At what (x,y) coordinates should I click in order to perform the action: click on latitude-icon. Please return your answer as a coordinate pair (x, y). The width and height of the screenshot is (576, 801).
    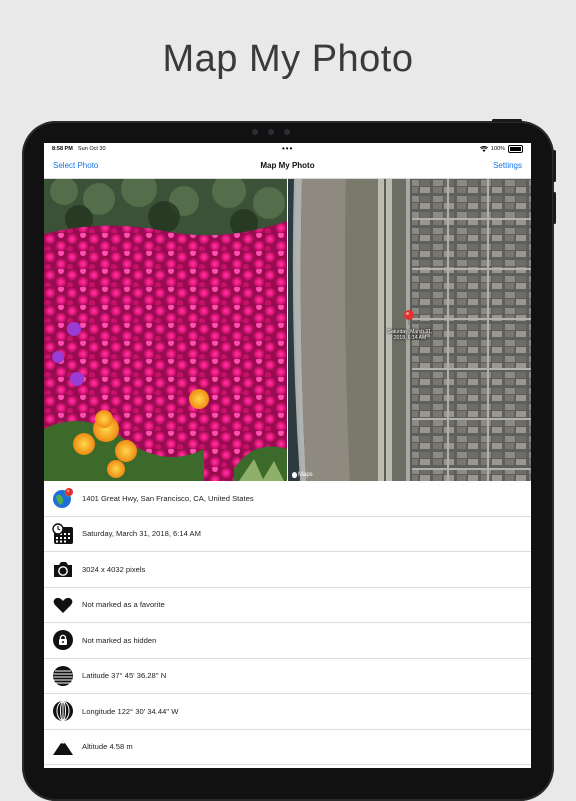
    Looking at the image, I should click on (63, 676).